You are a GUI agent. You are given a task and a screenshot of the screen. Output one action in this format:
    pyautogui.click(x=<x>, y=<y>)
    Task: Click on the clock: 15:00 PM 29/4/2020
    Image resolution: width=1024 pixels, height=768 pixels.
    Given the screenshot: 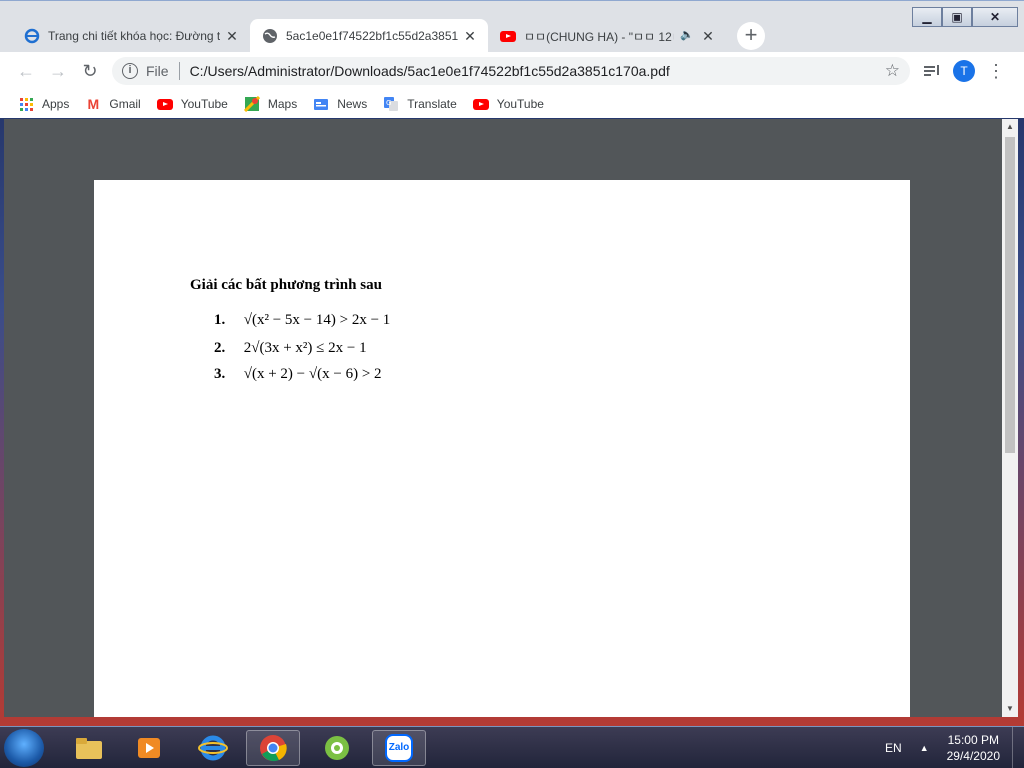 What is the action you would take?
    pyautogui.click(x=973, y=748)
    